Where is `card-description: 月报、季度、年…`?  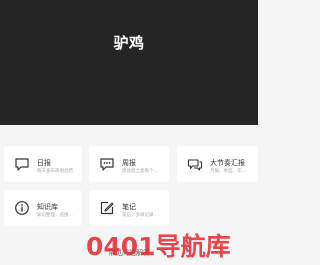
card-description: 月报、季度、年… is located at coordinates (228, 170).